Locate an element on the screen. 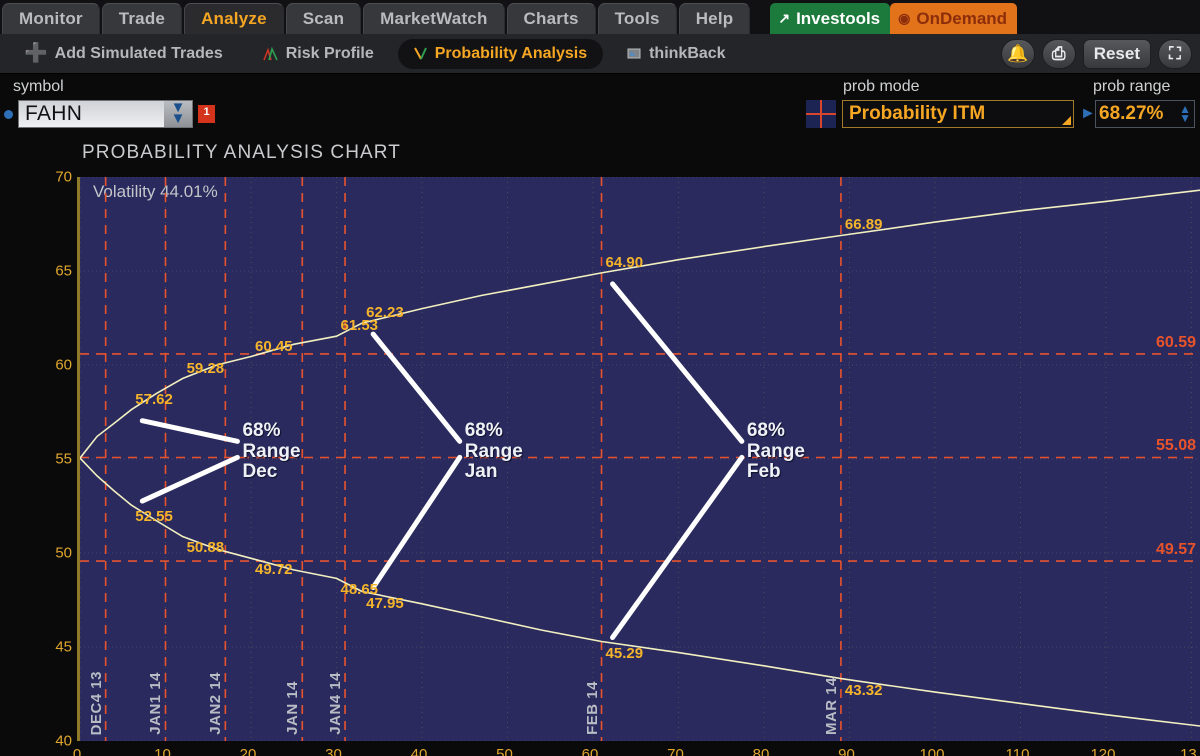 This screenshot has height=756, width=1200. y-axis-tick: 65 is located at coordinates (63, 271).